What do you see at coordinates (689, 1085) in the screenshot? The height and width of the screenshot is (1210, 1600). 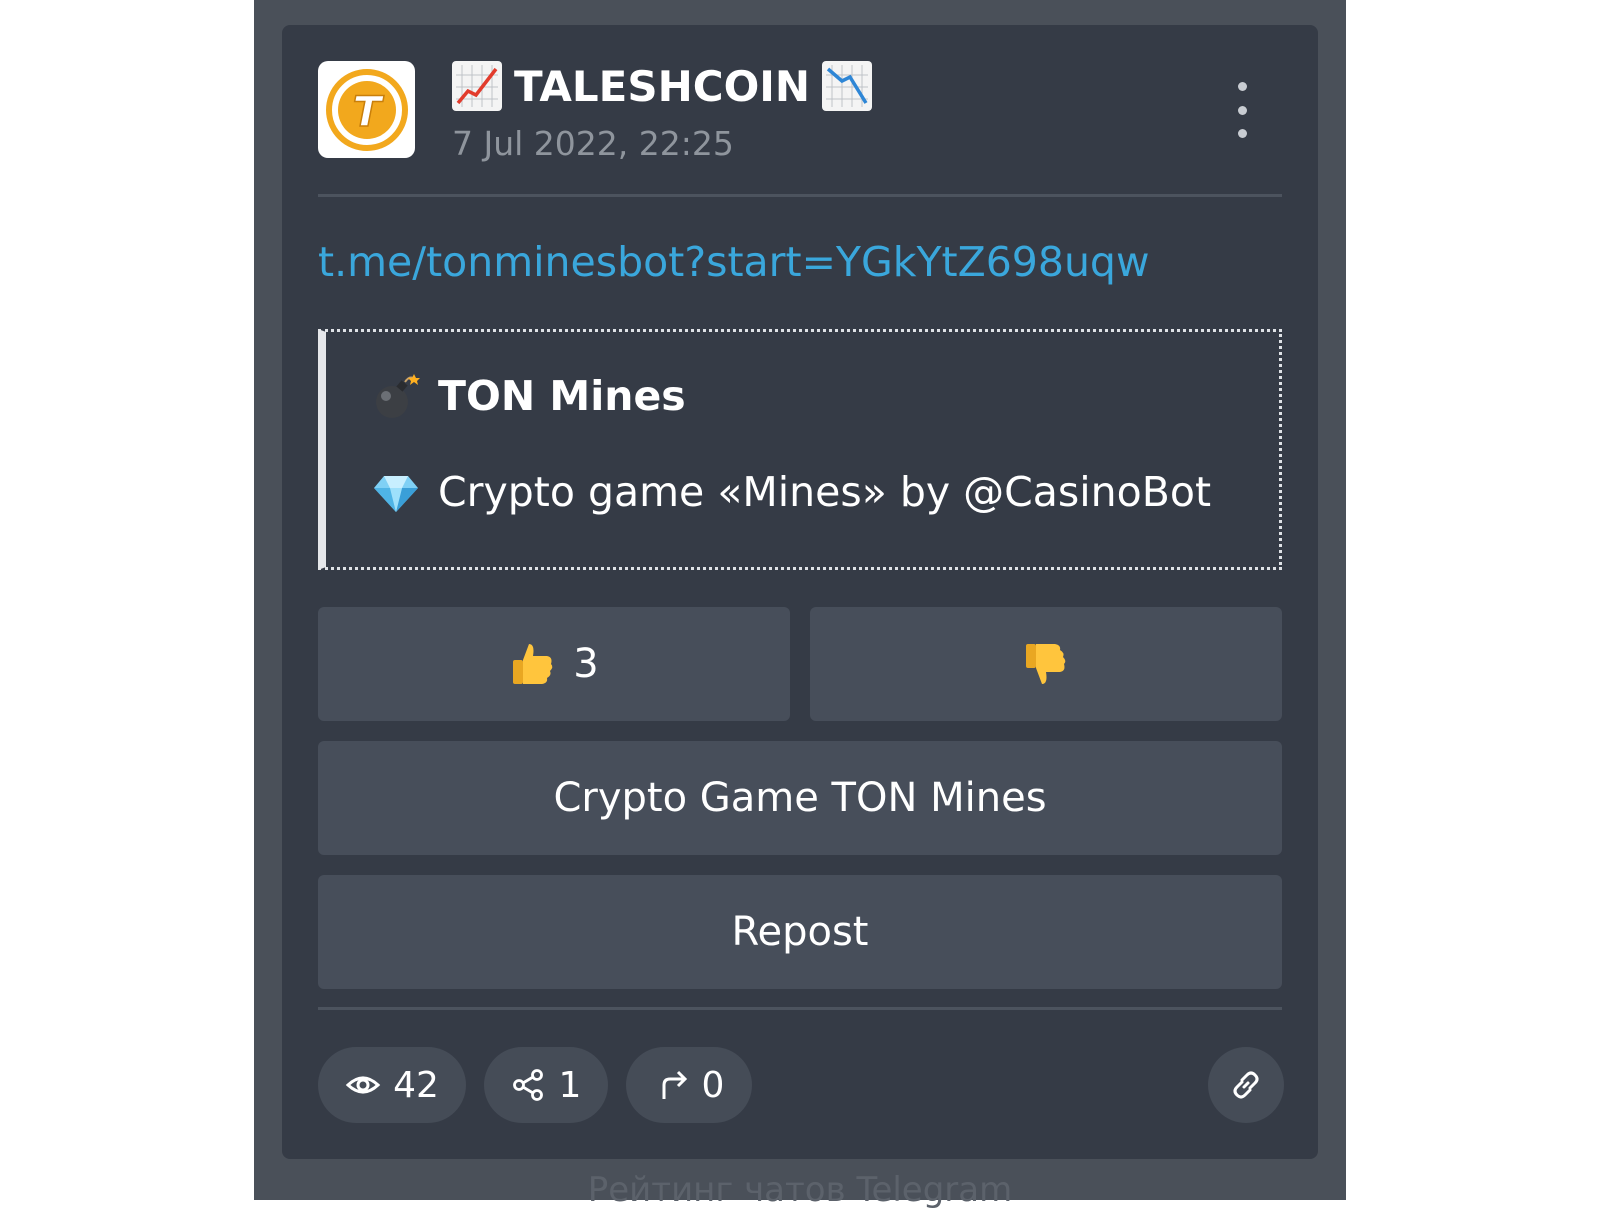 I see `forwards-counter: 0` at bounding box center [689, 1085].